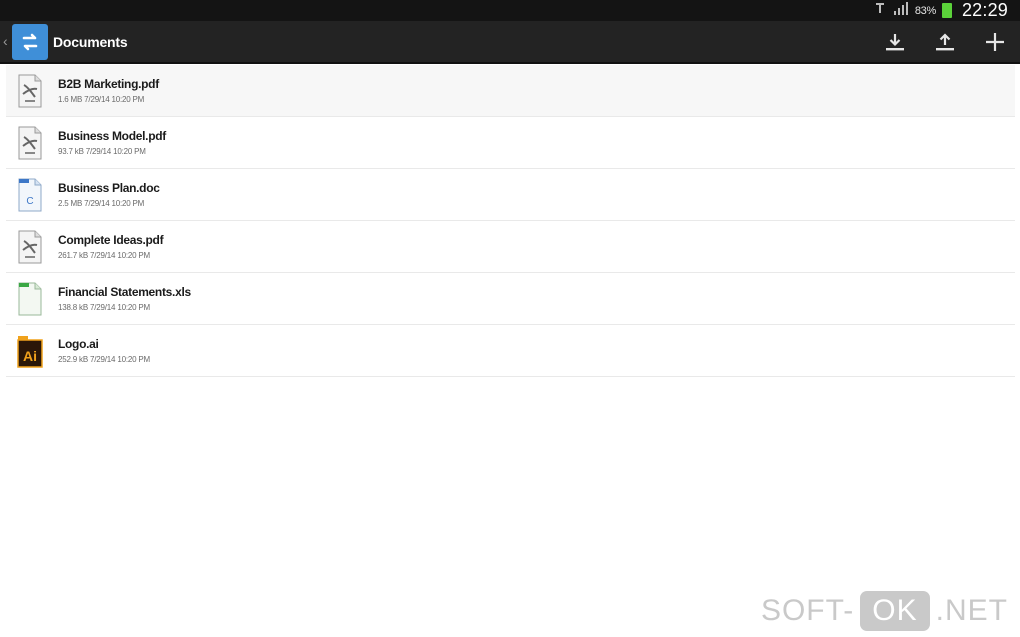 This screenshot has height=637, width=1020. Describe the element at coordinates (510, 42) in the screenshot. I see `action-bar: ‹ Documents` at that location.